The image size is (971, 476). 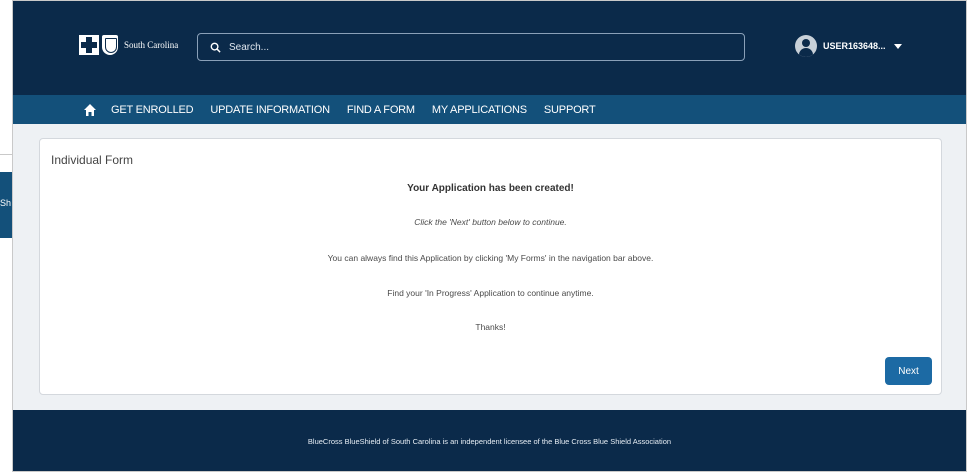 I want to click on avatar, so click(x=806, y=46).